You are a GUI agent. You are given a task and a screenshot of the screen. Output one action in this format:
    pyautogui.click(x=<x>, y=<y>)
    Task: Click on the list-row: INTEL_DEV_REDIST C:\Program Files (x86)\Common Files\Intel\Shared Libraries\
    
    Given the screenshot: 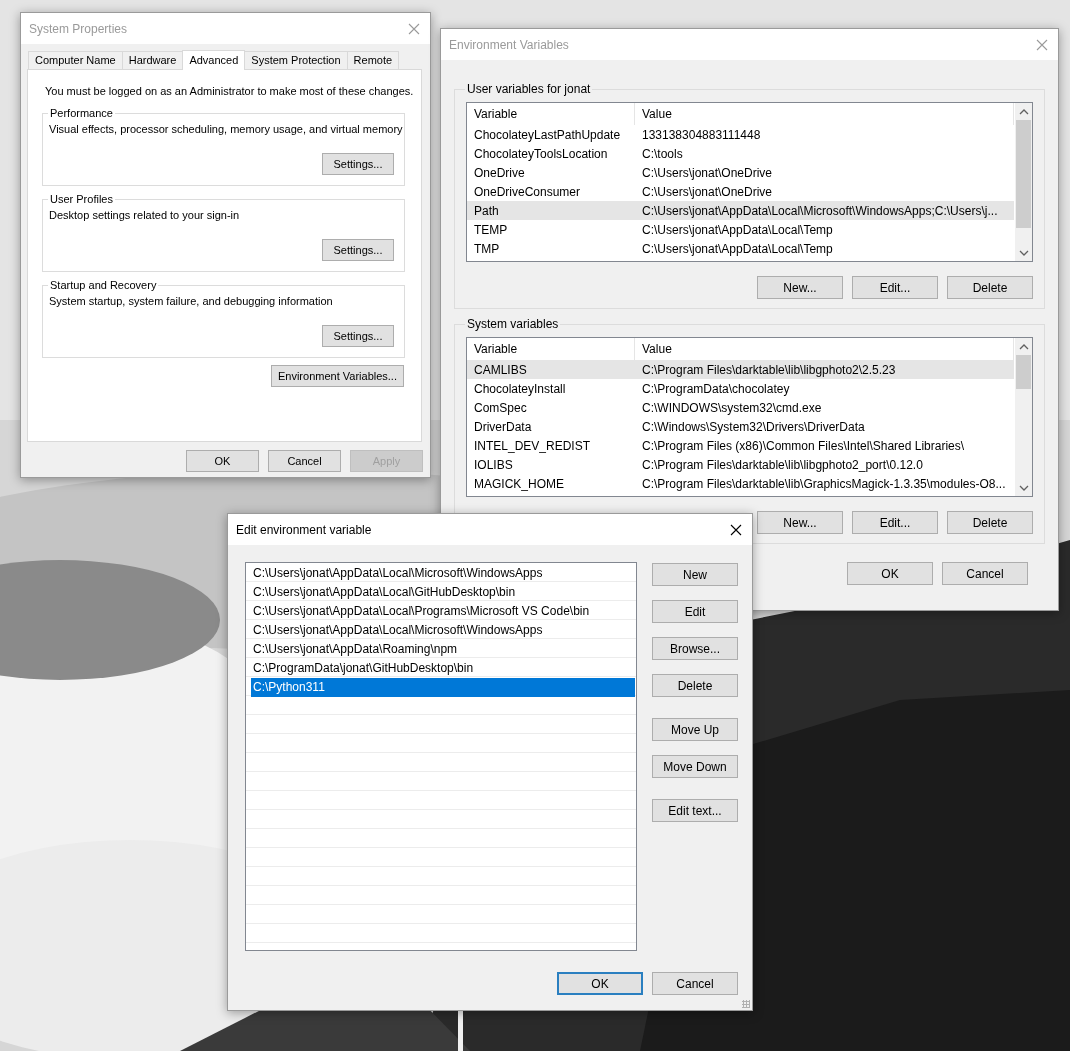 What is the action you would take?
    pyautogui.click(x=740, y=445)
    